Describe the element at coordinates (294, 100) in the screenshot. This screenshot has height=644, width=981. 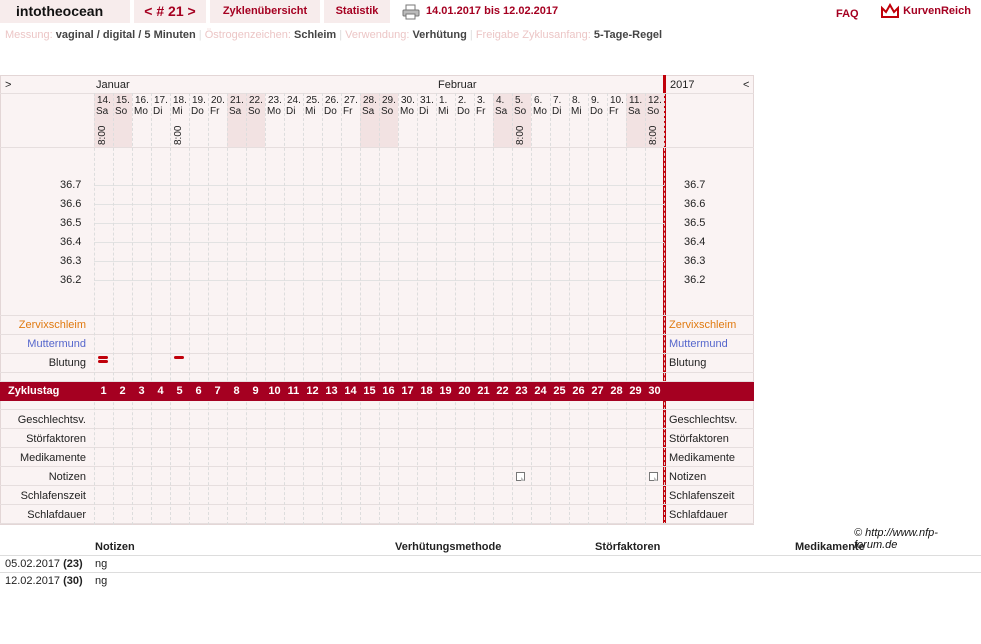
I see `day-number: 24.` at that location.